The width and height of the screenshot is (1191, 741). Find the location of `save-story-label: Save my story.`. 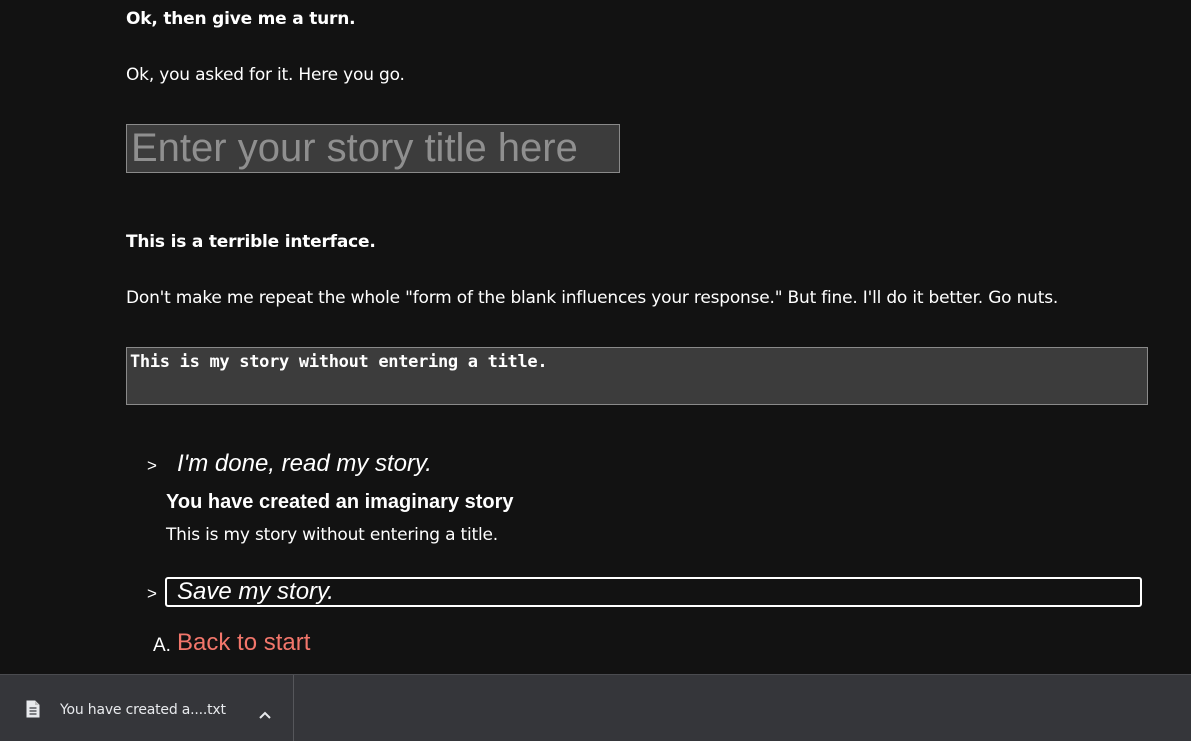

save-story-label: Save my story. is located at coordinates (255, 591).